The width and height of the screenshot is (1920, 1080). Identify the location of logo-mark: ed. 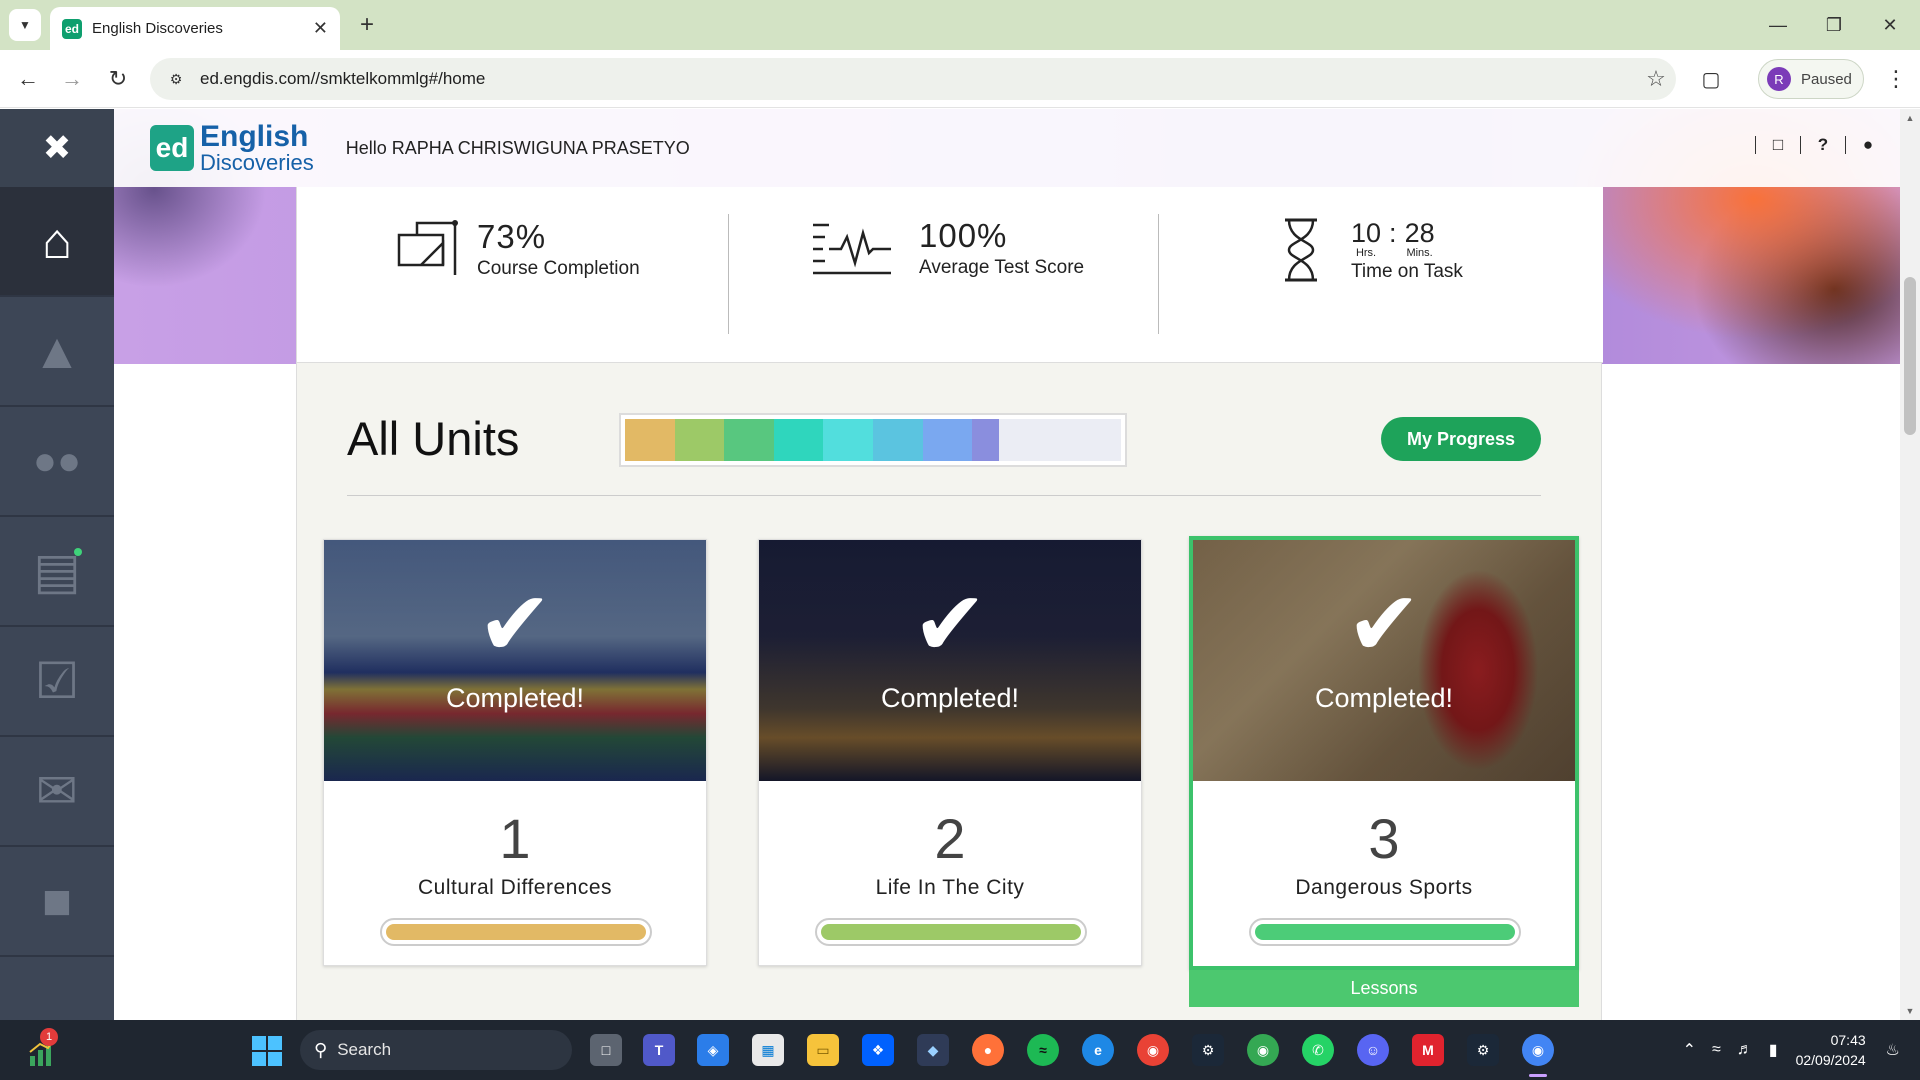
(172, 148).